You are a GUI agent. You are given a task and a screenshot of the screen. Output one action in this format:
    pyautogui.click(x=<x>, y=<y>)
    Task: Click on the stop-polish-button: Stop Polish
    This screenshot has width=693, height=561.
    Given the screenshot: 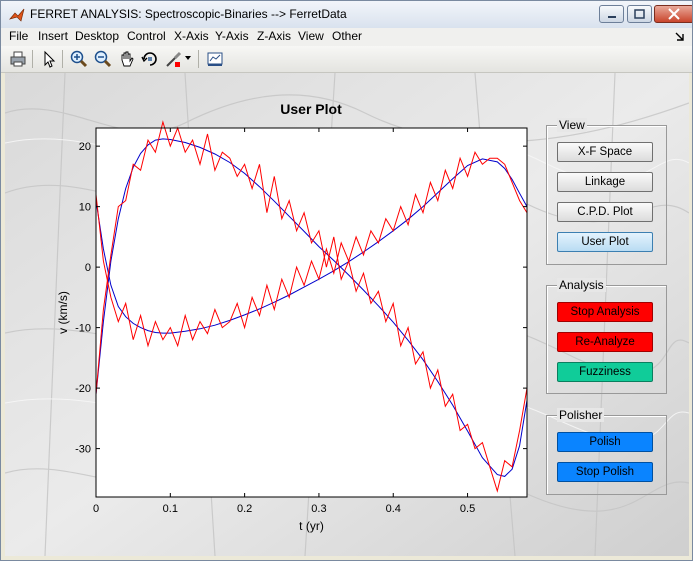 What is the action you would take?
    pyautogui.click(x=605, y=472)
    